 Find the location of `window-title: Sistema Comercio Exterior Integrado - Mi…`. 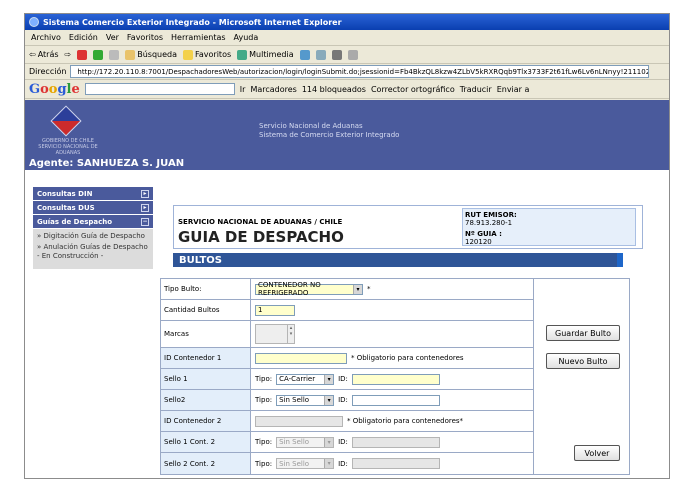

window-title: Sistema Comercio Exterior Integrado - Mi… is located at coordinates (192, 22).